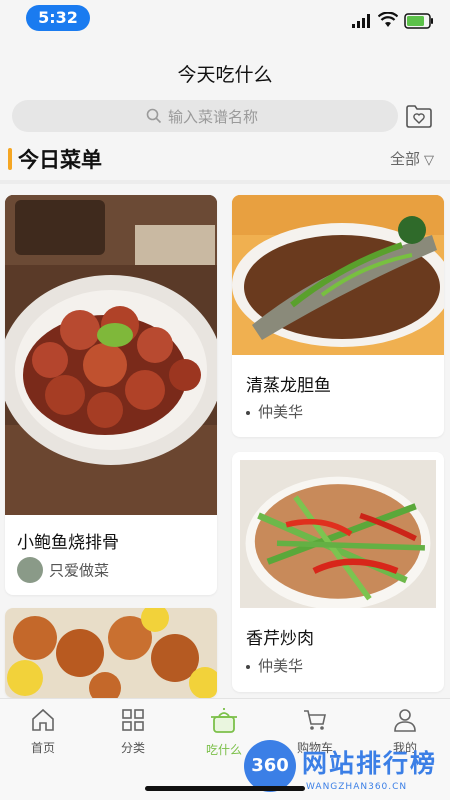 The width and height of the screenshot is (450, 800). What do you see at coordinates (68, 543) in the screenshot?
I see `recipe-name: 小鲍鱼烧排骨` at bounding box center [68, 543].